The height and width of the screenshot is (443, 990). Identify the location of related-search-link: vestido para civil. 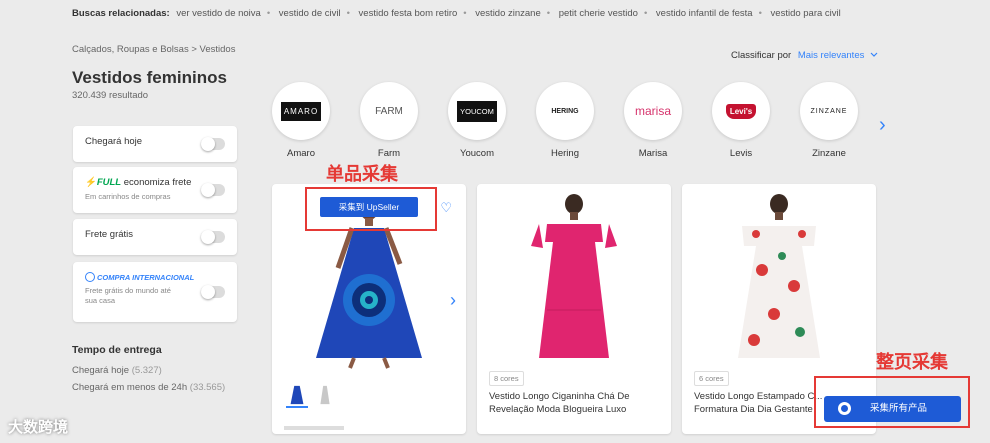
(806, 13).